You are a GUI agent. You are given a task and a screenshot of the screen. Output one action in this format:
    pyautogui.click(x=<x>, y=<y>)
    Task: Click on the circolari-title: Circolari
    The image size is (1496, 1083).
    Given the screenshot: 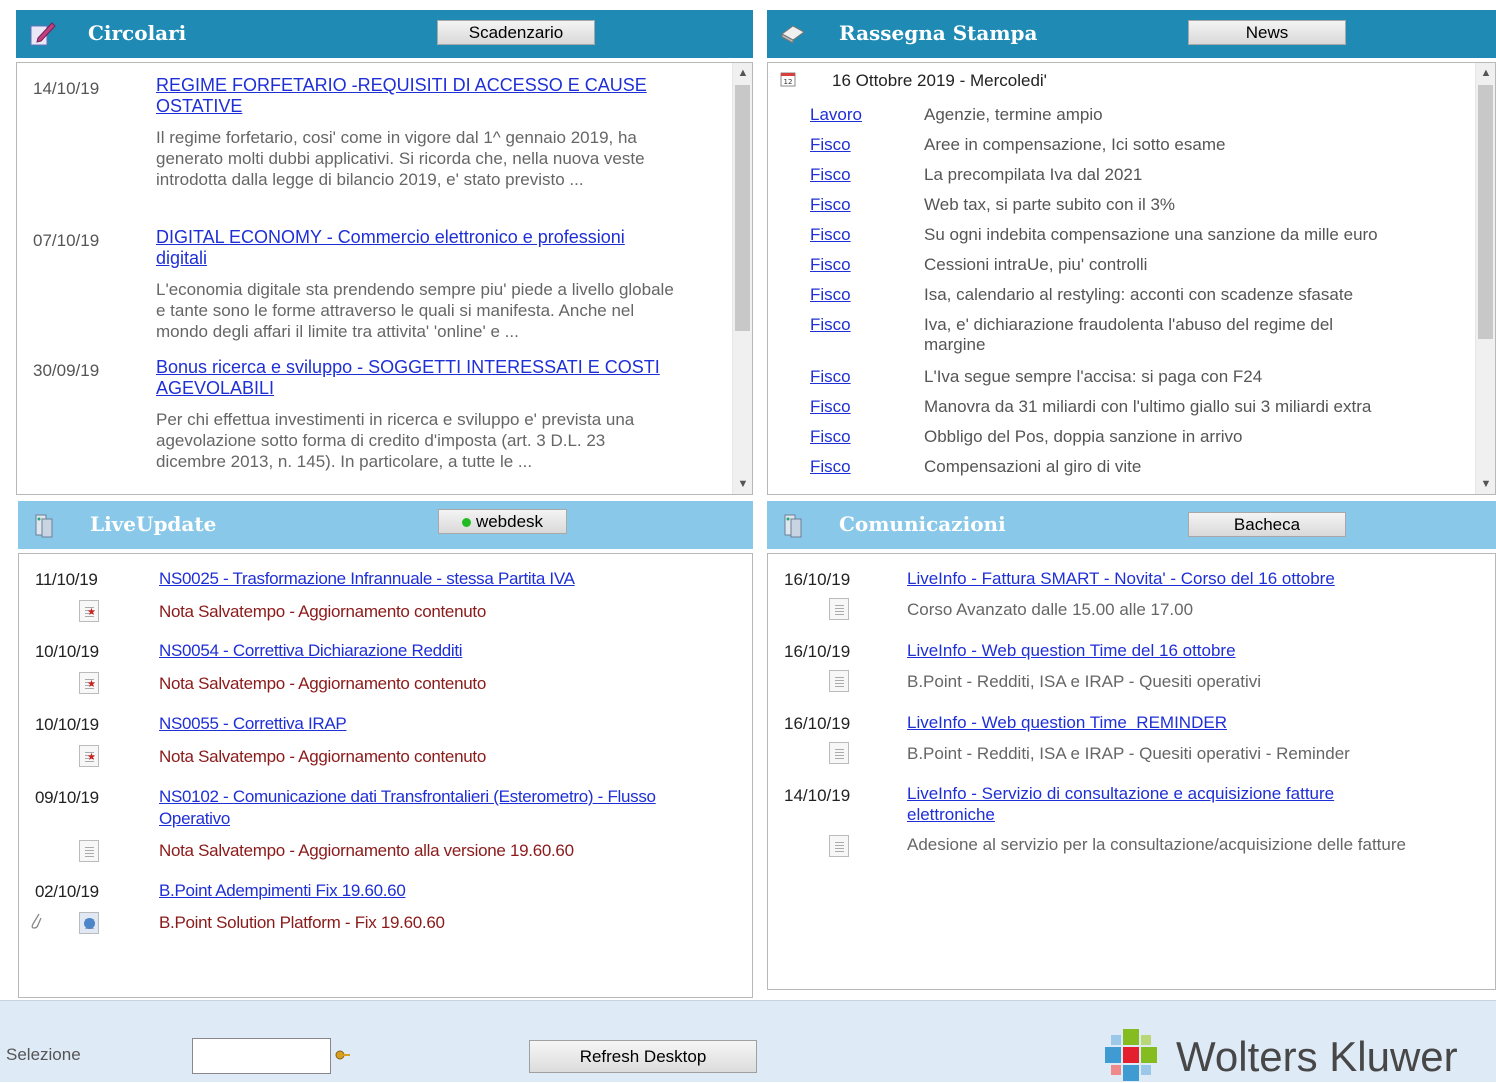 What is the action you would take?
    pyautogui.click(x=137, y=33)
    